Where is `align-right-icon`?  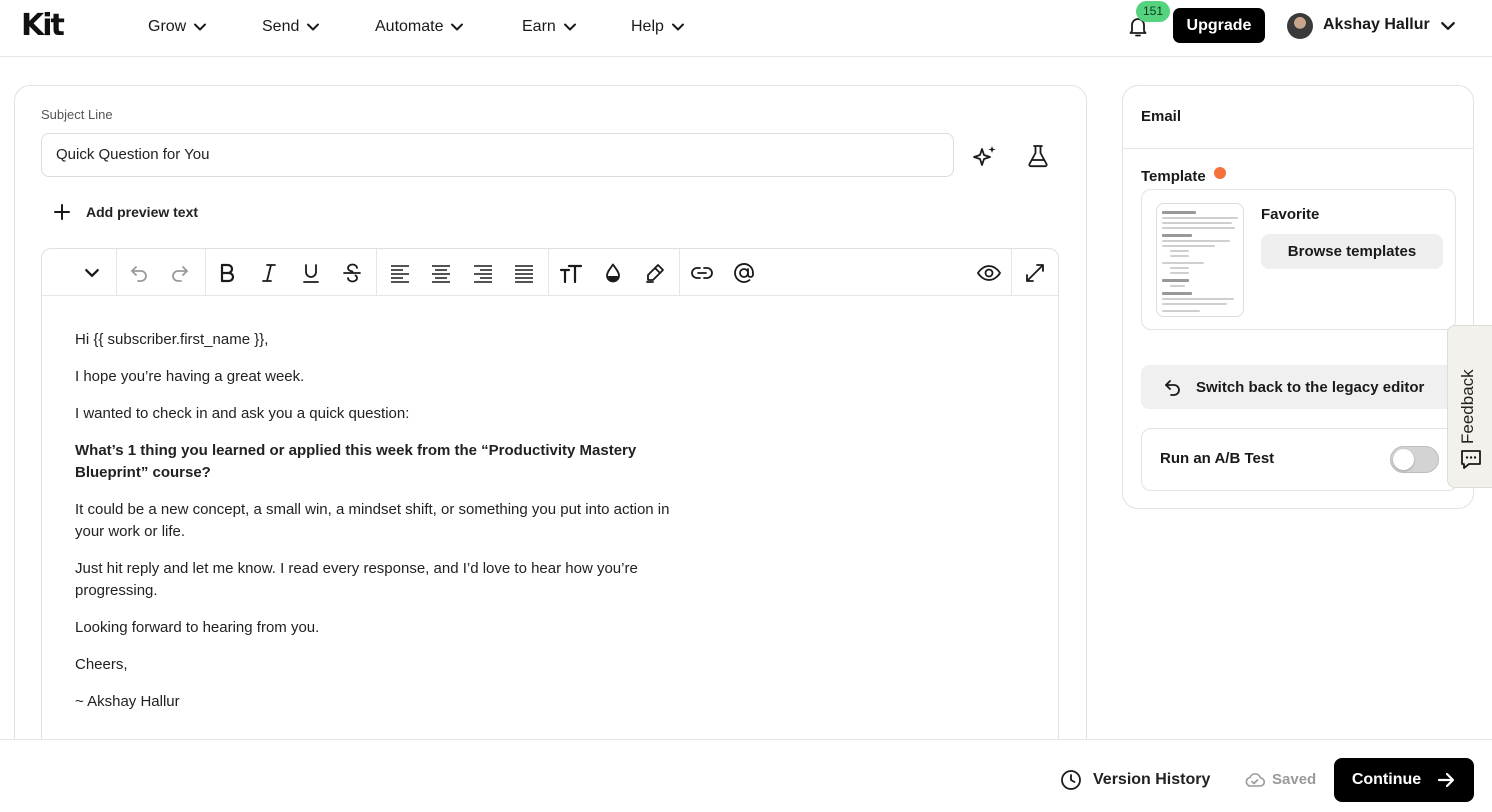 align-right-icon is located at coordinates (483, 274).